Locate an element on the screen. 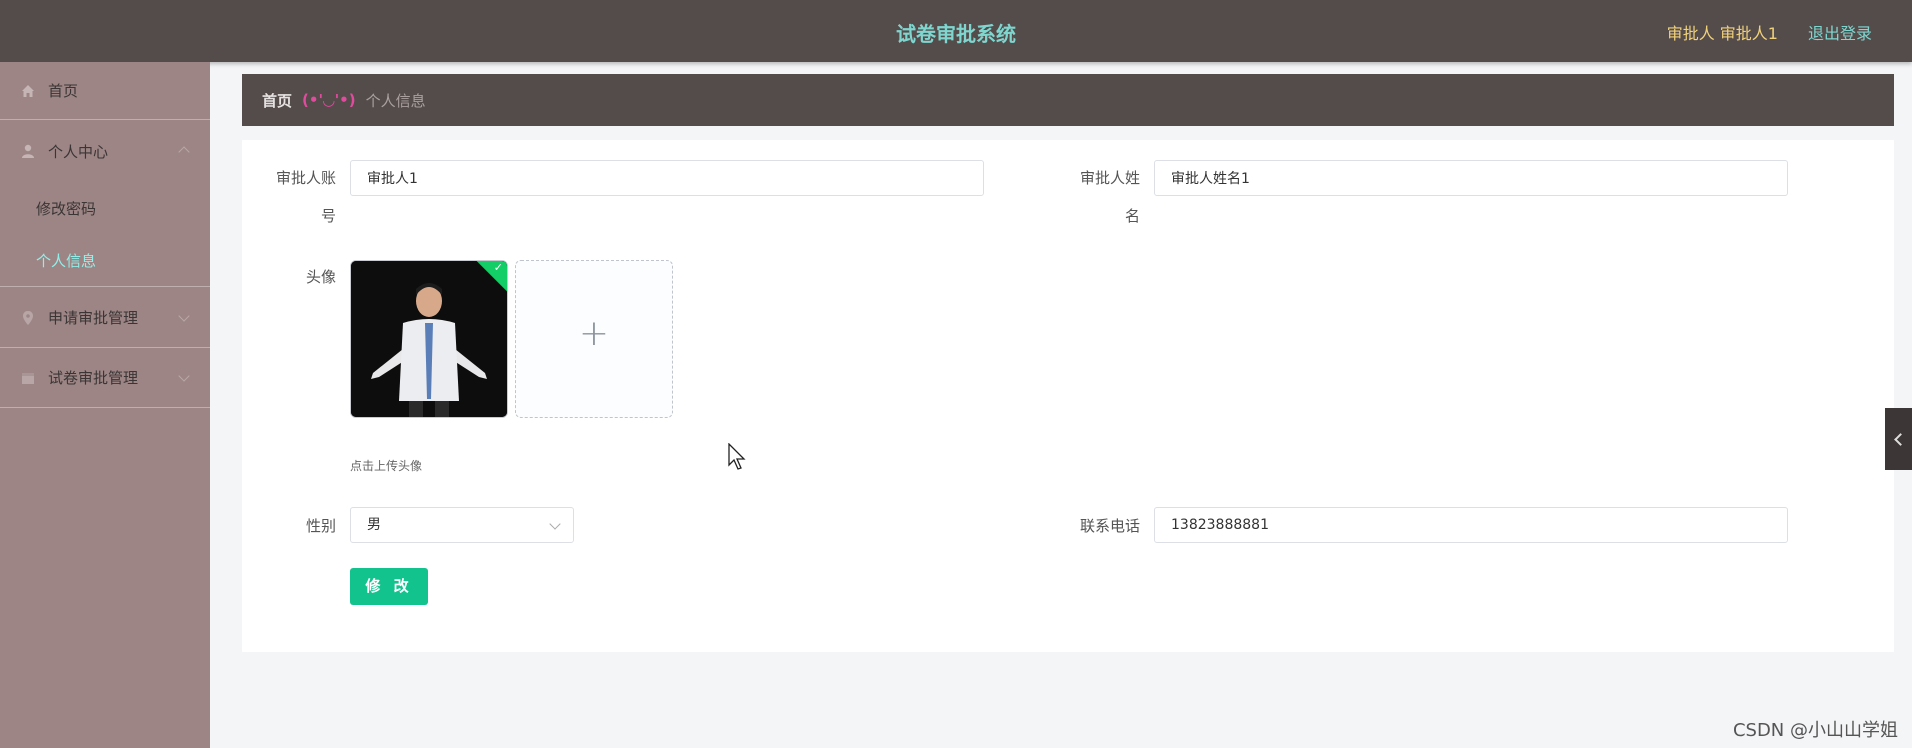 The image size is (1912, 748). sidebar-item-home: 首页 is located at coordinates (105, 91).